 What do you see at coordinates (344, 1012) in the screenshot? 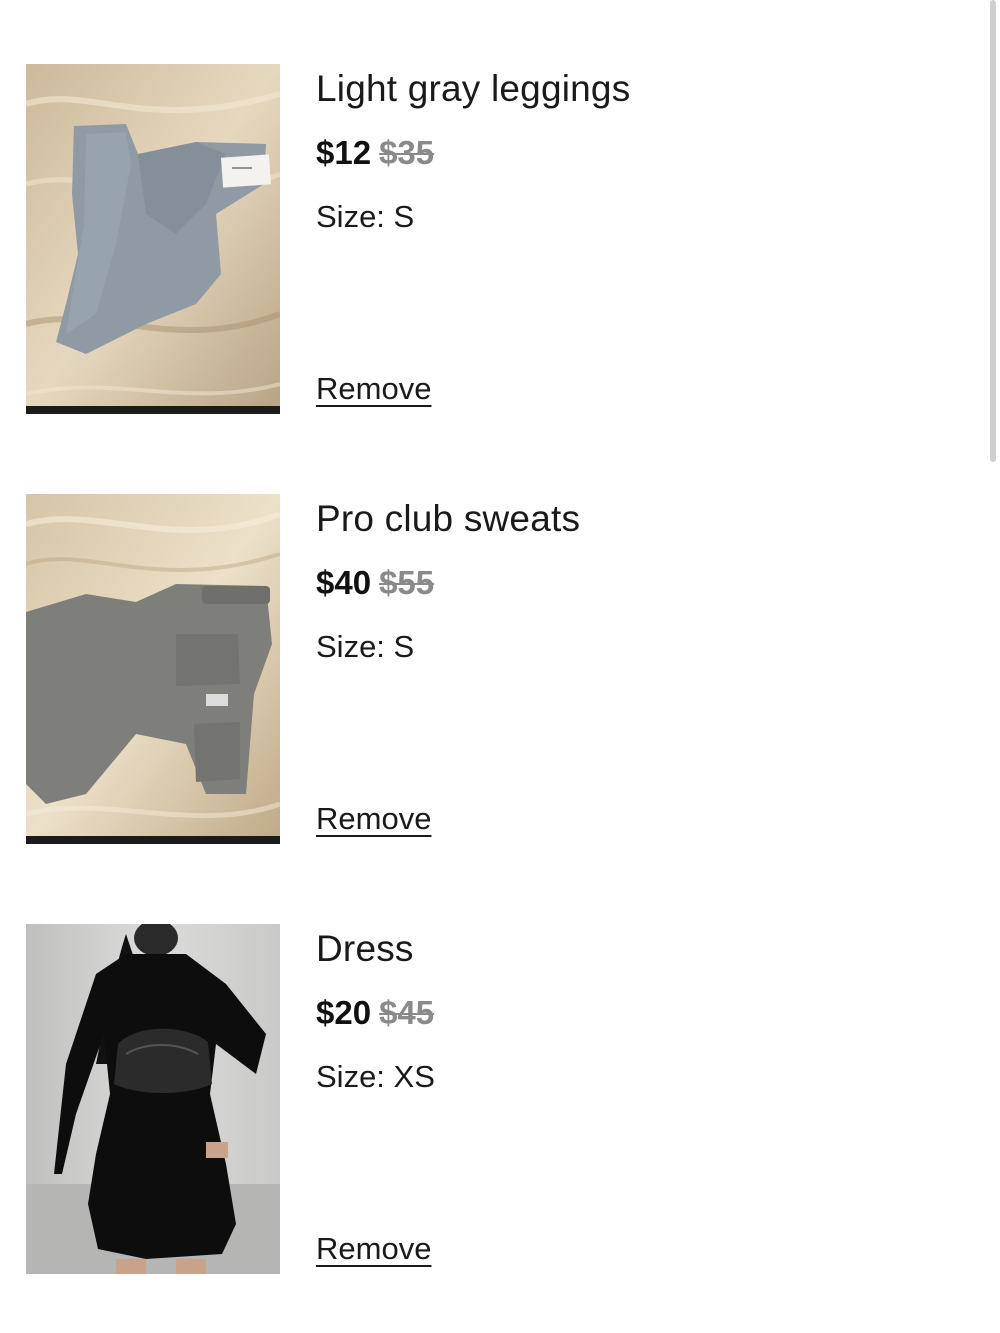
I see `sale-price: $20` at bounding box center [344, 1012].